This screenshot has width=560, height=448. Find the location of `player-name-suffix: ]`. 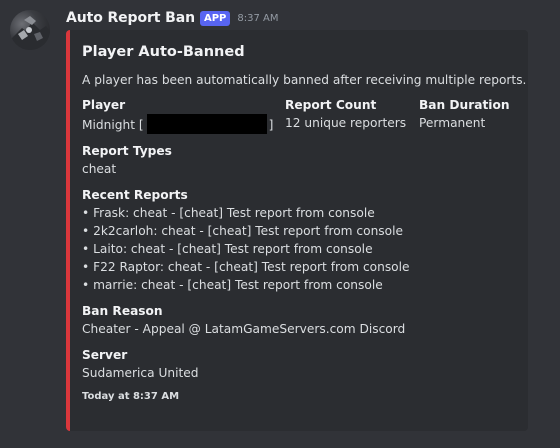

player-name-suffix: ] is located at coordinates (271, 125).